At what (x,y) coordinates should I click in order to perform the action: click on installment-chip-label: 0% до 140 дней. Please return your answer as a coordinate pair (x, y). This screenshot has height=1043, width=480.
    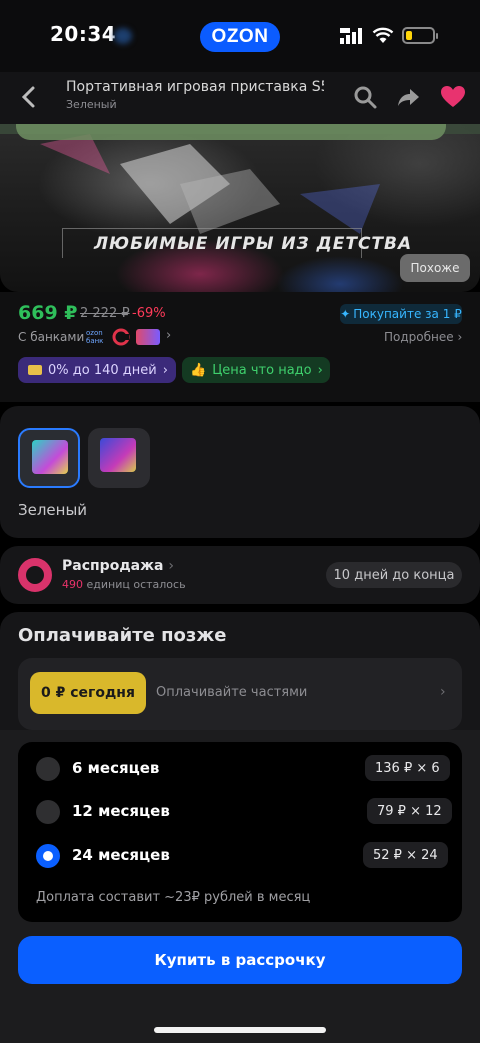
    Looking at the image, I should click on (102, 370).